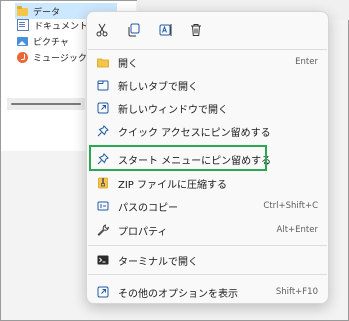 This screenshot has width=349, height=321. Describe the element at coordinates (207, 30) in the screenshot. I see `context-menu-toolbar` at that location.